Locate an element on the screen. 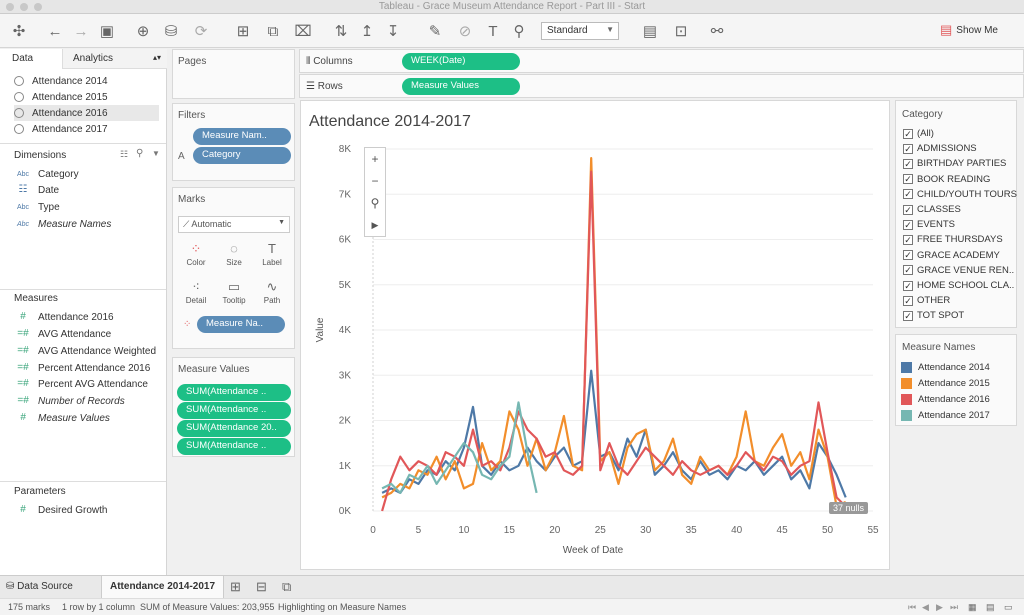 The width and height of the screenshot is (1024, 615). legend-item: Attendance 2015 is located at coordinates (945, 383).